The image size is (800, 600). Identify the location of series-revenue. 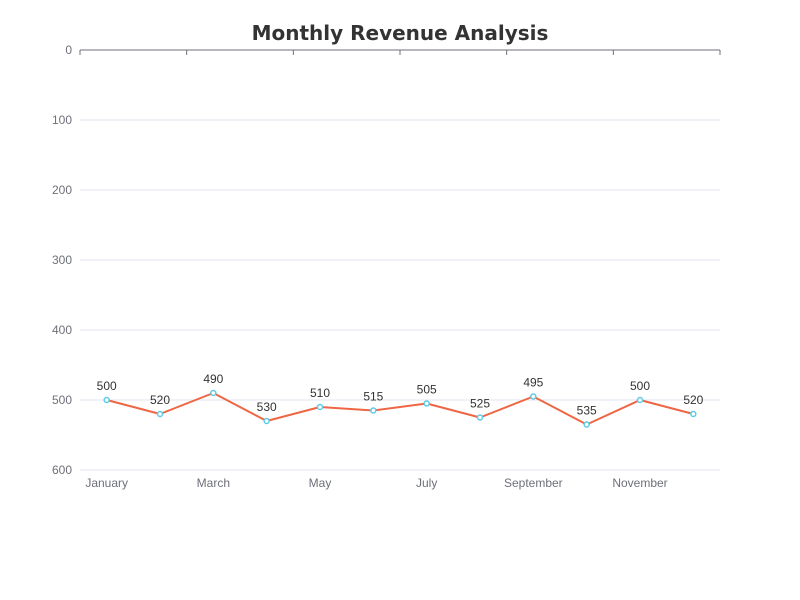
(400, 409).